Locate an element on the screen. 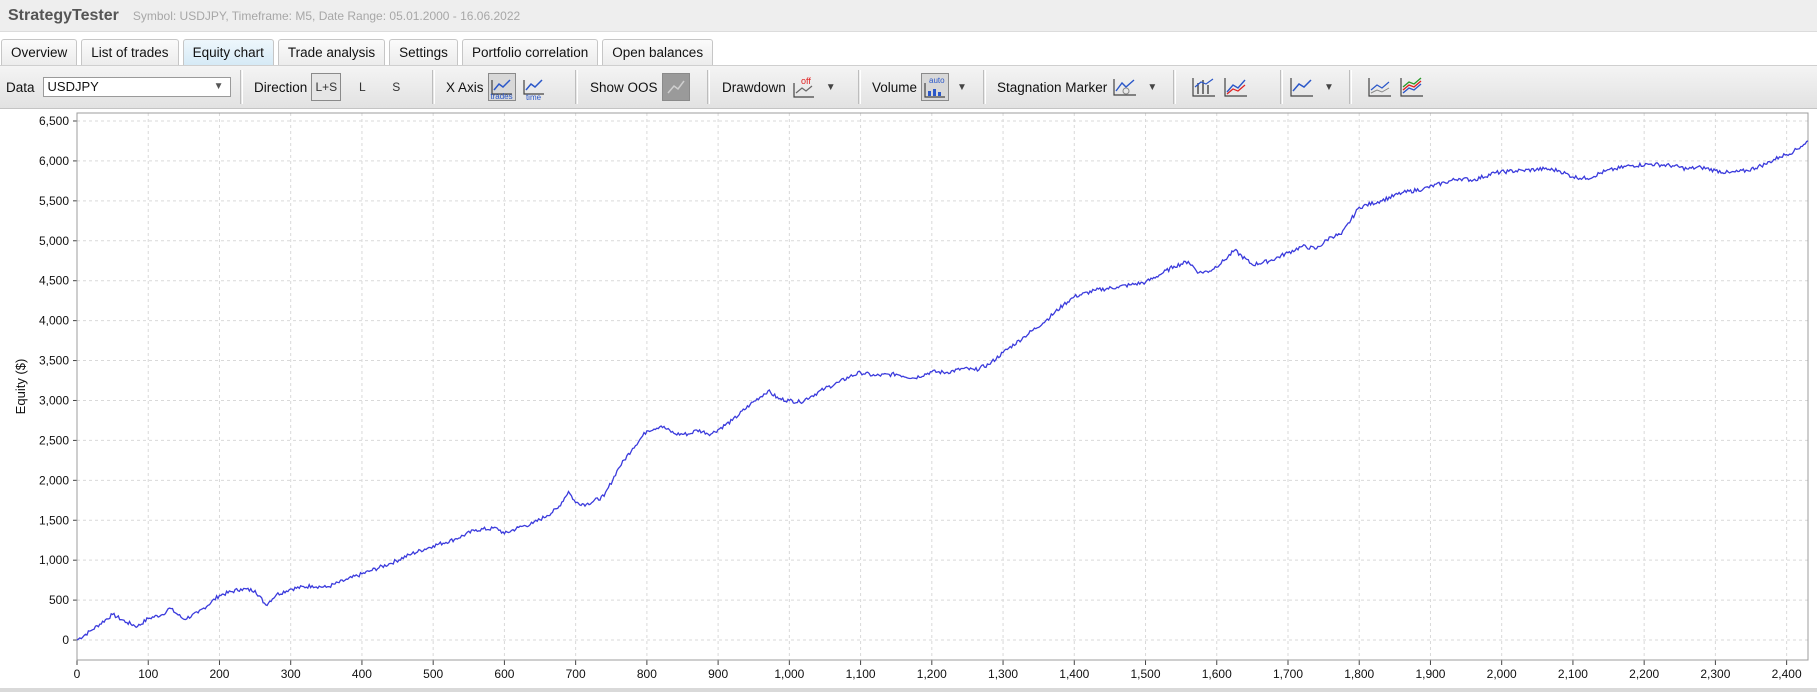 The height and width of the screenshot is (693, 1817). volume-group: Volume auto ▼ is located at coordinates (919, 87).